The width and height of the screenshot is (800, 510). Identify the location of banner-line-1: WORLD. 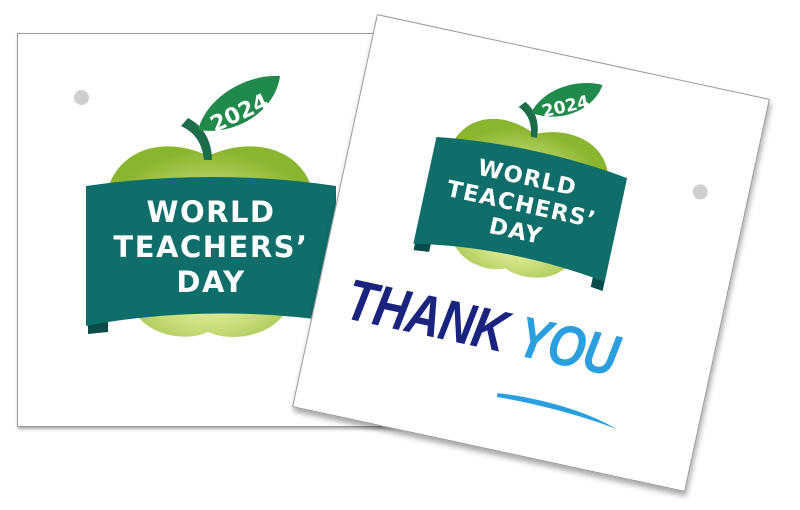
(210, 212).